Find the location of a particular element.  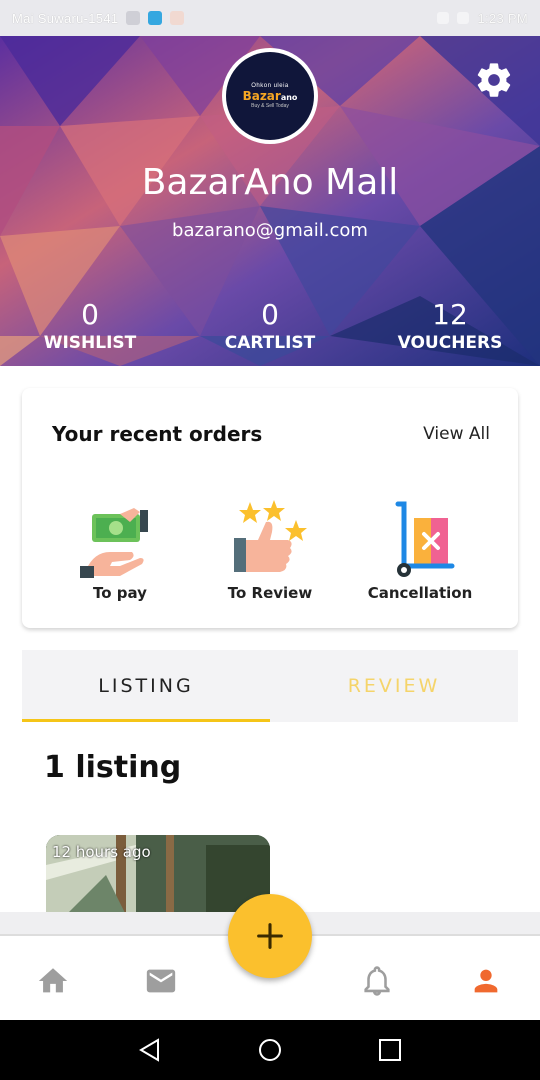

status-bar: Mai Suwaru-1541 1:23 PM is located at coordinates (270, 18).